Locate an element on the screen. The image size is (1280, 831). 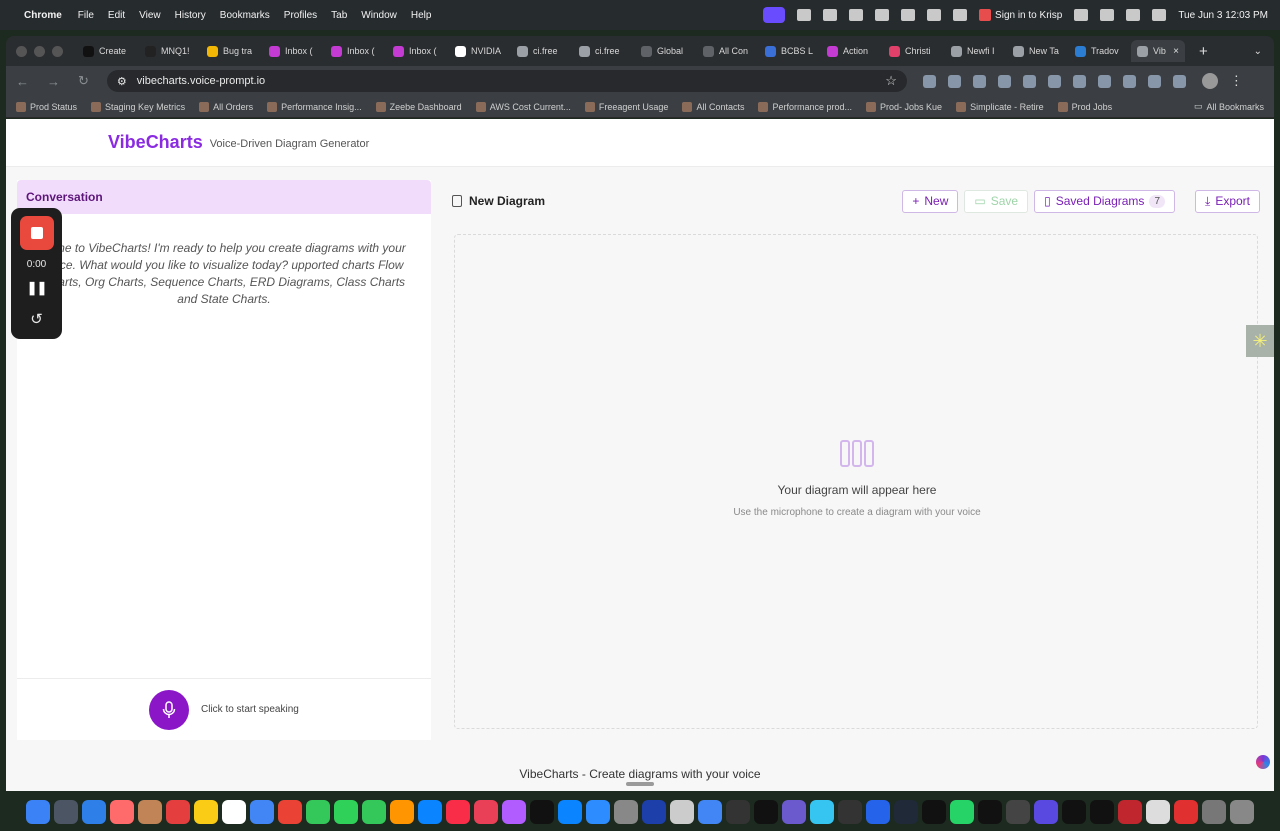
close-tab-icon: × is located at coordinates (1176, 51).